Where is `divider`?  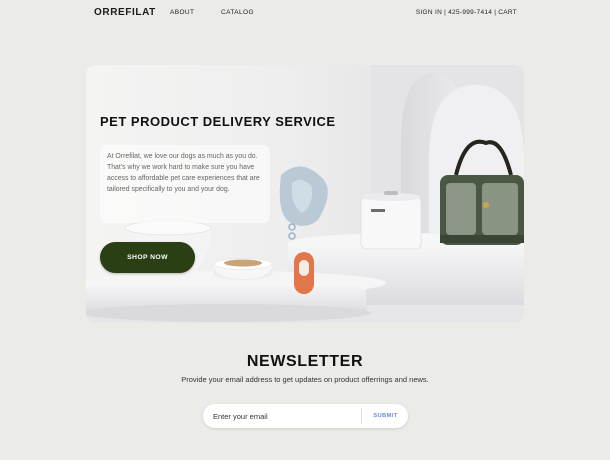
divider is located at coordinates (361, 416).